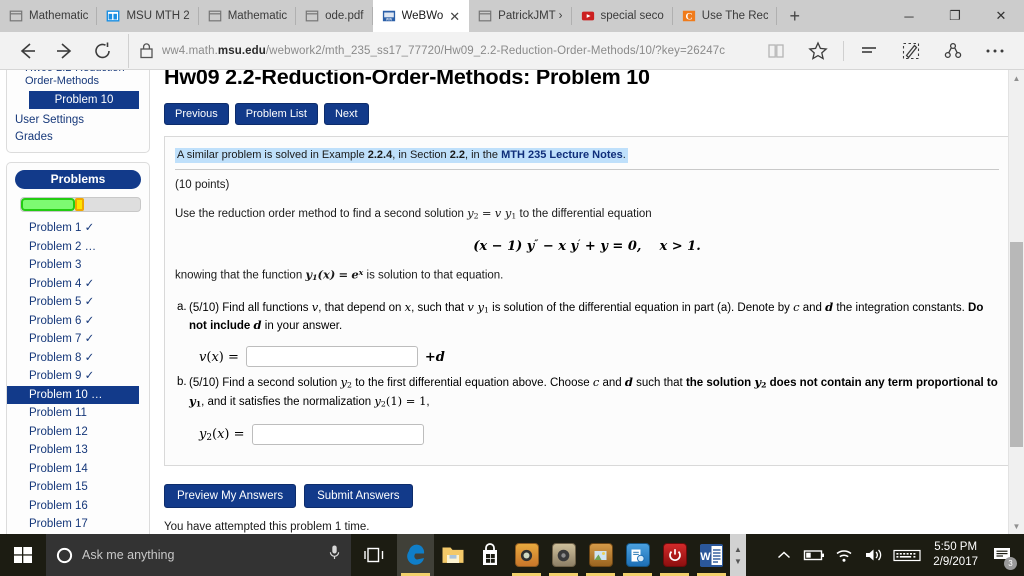 This screenshot has height=576, width=1024. I want to click on refresh-icon, so click(102, 50).